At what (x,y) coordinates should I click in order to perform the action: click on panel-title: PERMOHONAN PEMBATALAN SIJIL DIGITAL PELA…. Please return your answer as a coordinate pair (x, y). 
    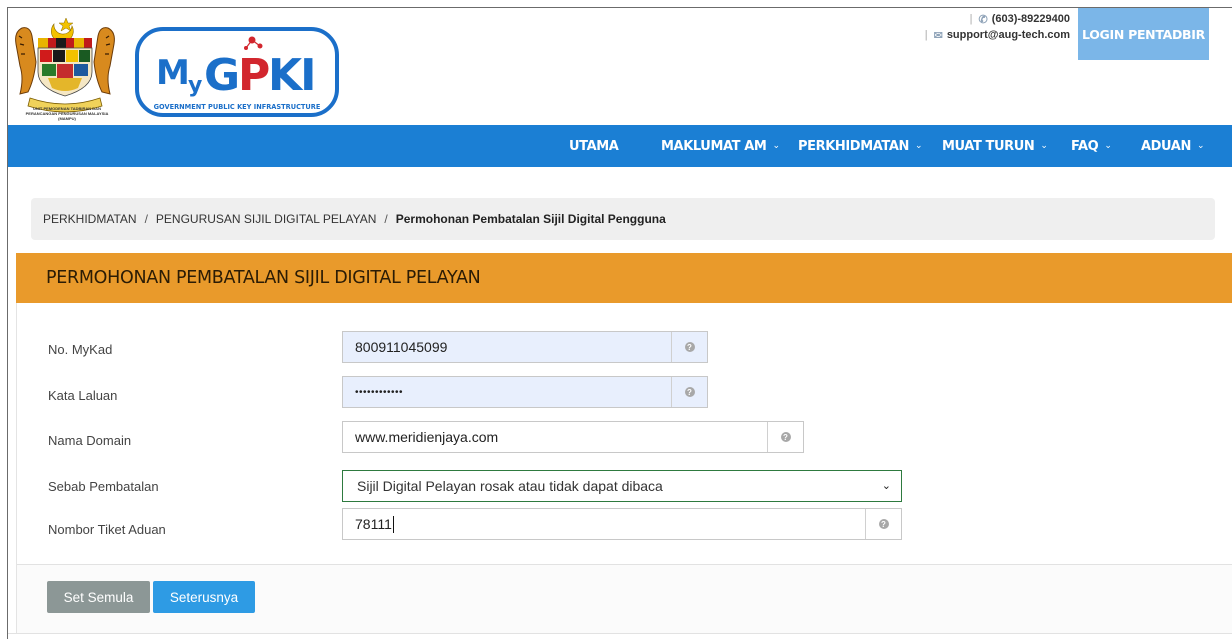
    Looking at the image, I should click on (624, 278).